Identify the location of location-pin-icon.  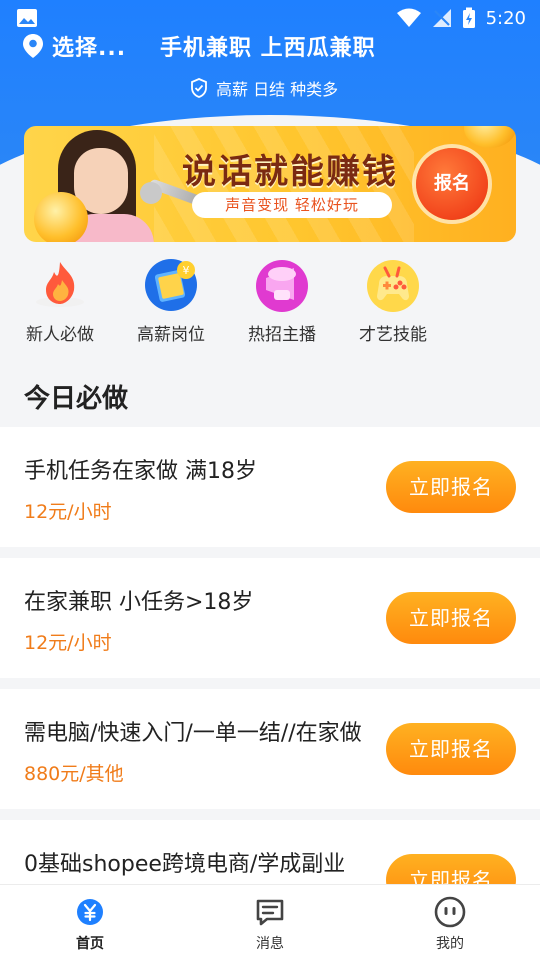
(33, 46).